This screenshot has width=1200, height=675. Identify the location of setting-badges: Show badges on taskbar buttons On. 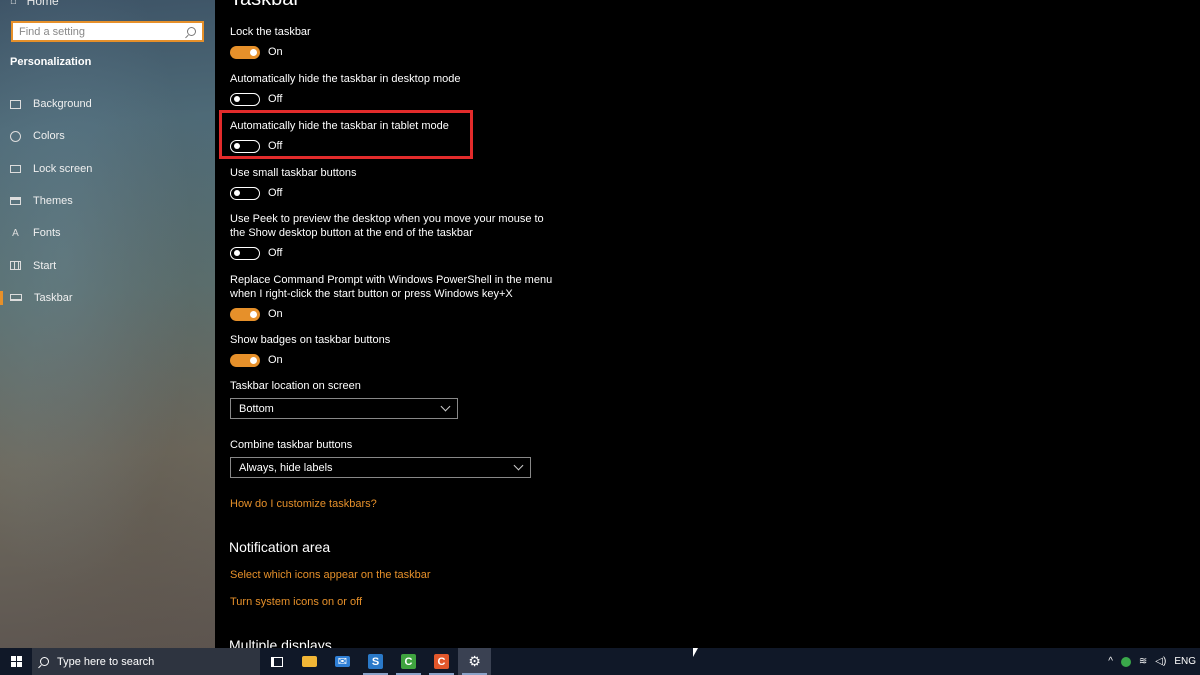
(310, 350).